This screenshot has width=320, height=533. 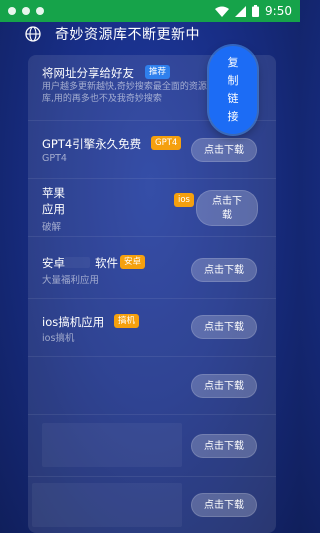 I want to click on item-title: GPT4引擎永久免费, so click(x=92, y=144).